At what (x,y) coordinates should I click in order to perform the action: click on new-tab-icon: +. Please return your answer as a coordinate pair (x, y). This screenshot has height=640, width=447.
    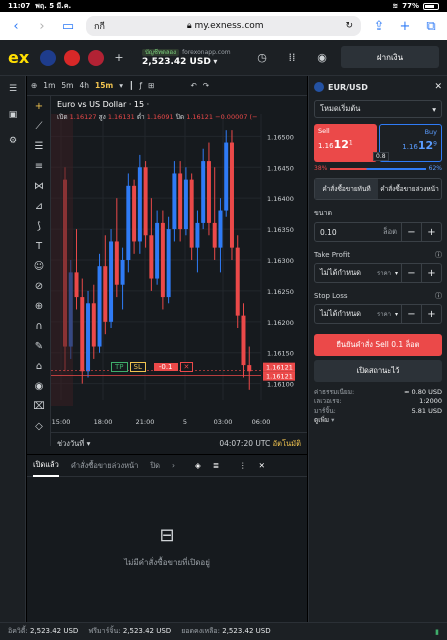
    Looking at the image, I should click on (405, 26).